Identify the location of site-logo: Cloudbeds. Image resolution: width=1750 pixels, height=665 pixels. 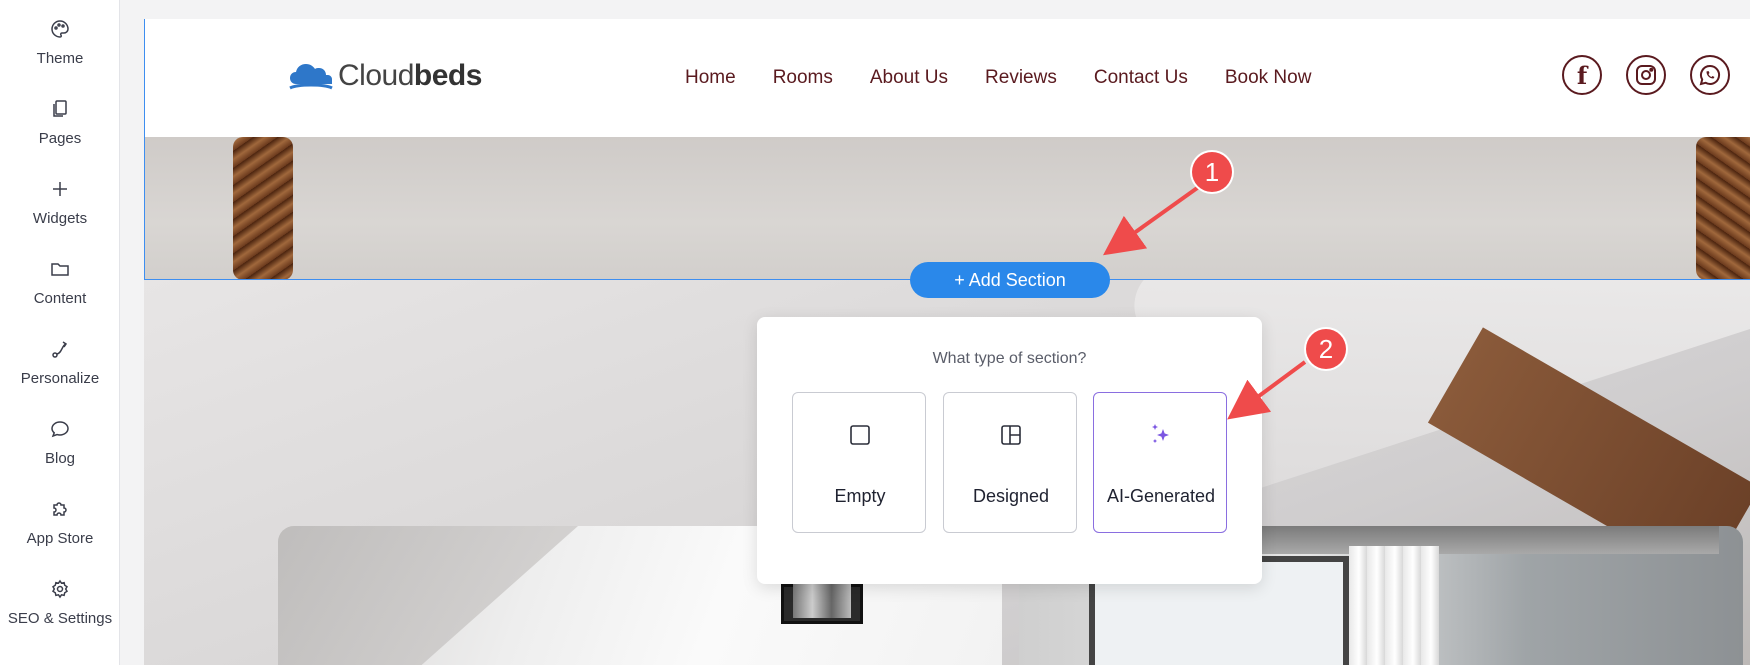
(385, 76).